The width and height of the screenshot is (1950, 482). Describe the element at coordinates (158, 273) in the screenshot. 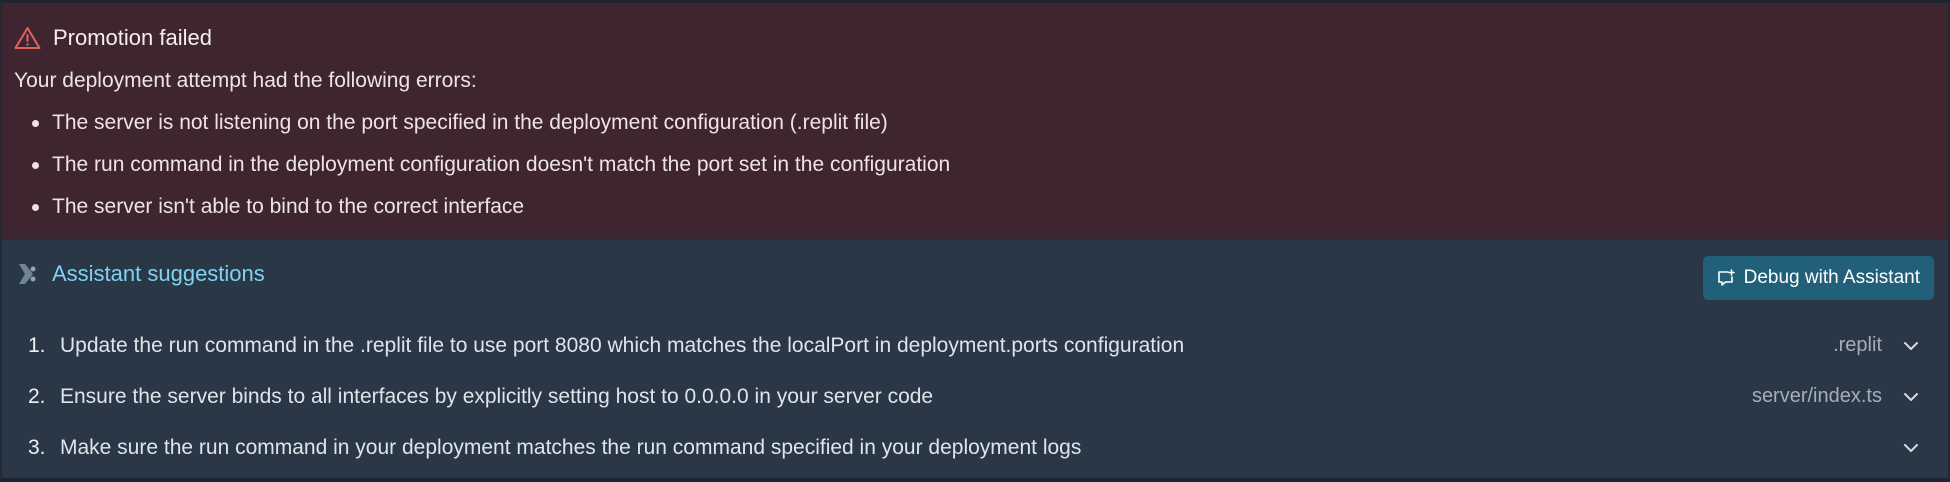

I see `suggestions-title: Assistant suggestions` at that location.